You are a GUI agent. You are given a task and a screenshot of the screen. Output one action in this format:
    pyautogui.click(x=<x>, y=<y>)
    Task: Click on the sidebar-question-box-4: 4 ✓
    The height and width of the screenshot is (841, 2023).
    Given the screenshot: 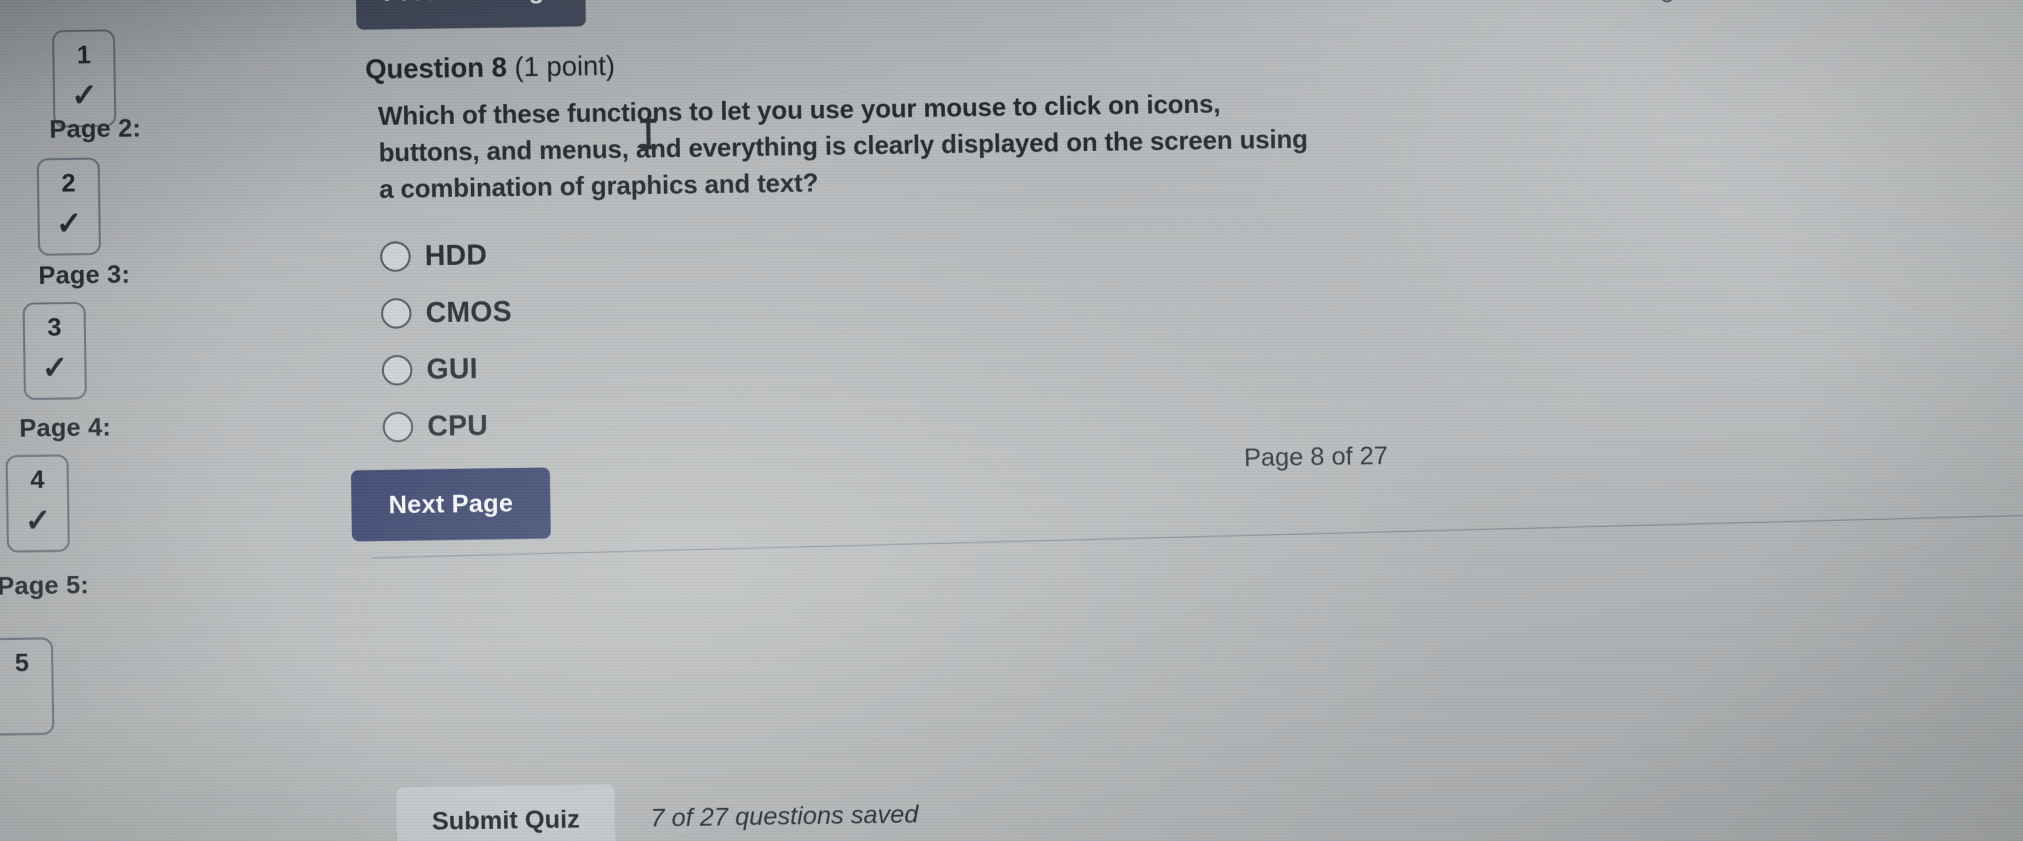 What is the action you would take?
    pyautogui.click(x=37, y=503)
    